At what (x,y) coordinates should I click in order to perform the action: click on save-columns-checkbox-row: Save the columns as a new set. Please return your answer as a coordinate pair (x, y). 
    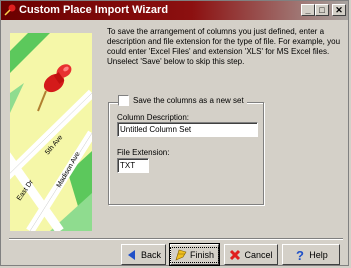
    Looking at the image, I should click on (182, 100).